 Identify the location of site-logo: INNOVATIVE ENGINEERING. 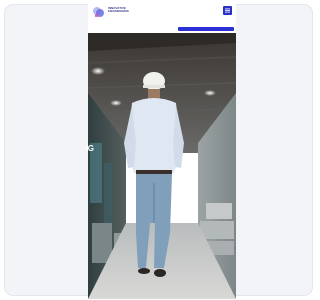
(122, 12).